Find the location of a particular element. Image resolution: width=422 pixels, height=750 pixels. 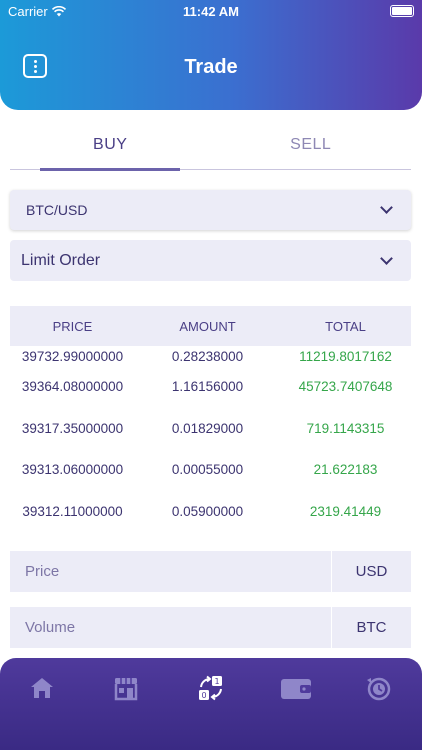

column-amount: AMOUNT is located at coordinates (207, 326).